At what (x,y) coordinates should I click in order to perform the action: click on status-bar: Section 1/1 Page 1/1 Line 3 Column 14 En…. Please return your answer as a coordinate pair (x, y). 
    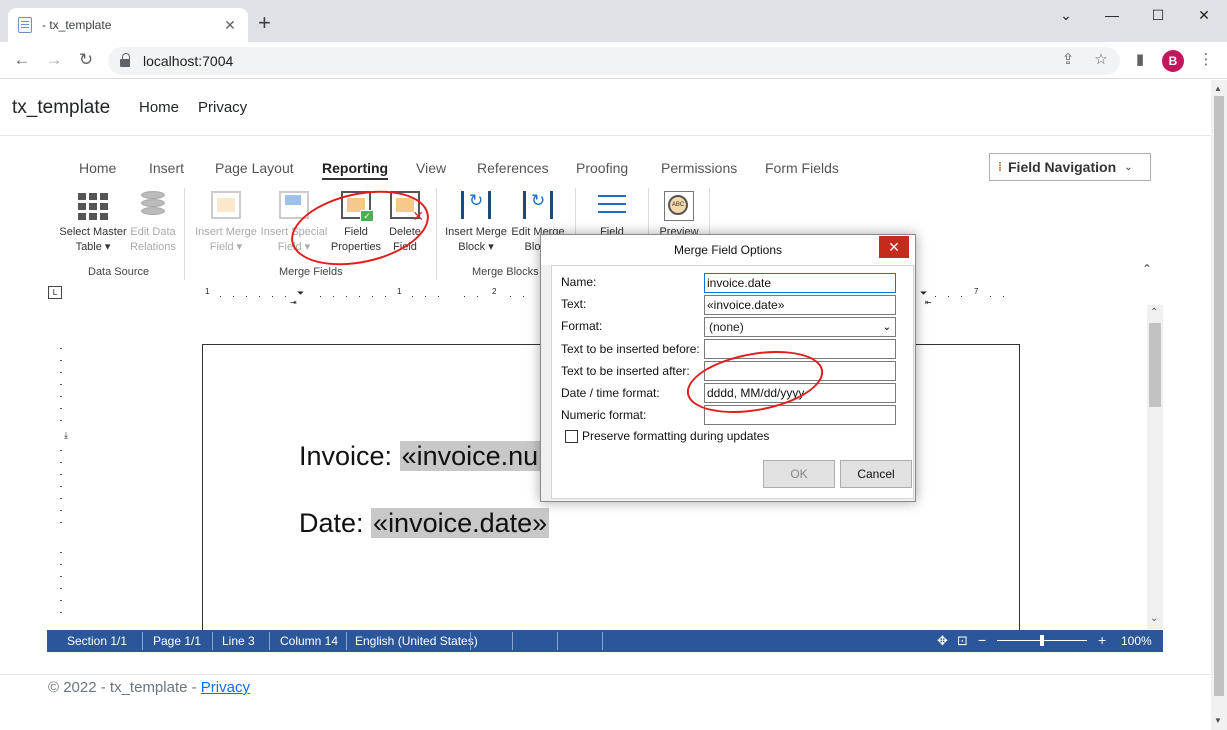
    Looking at the image, I should click on (605, 641).